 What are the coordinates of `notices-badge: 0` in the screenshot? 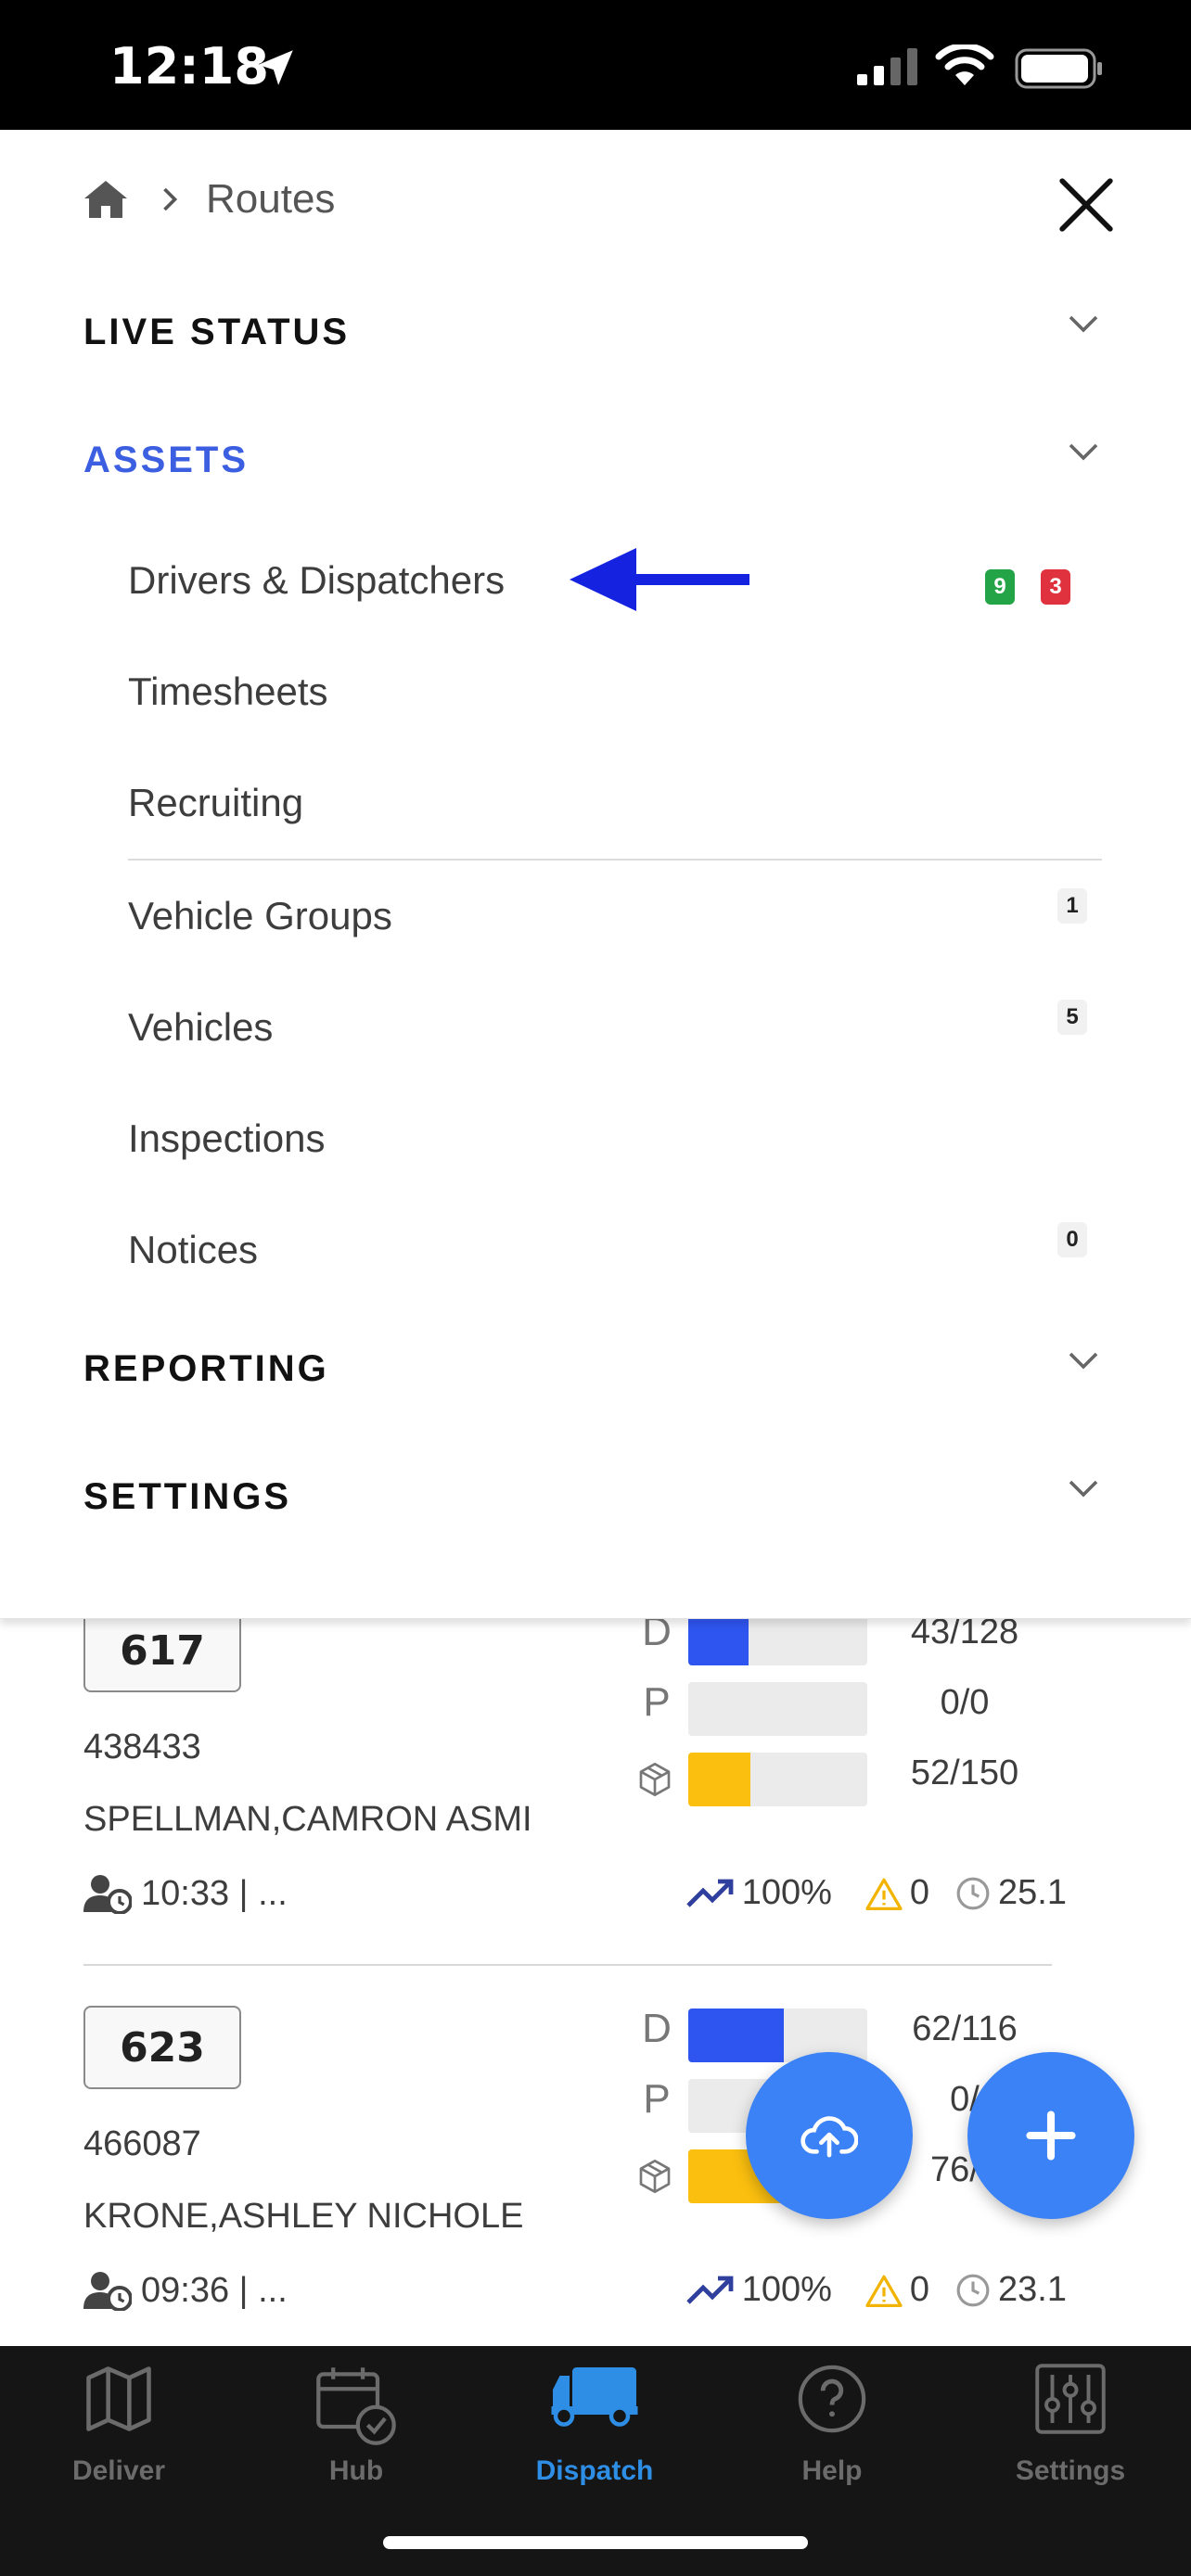 It's located at (1072, 1239).